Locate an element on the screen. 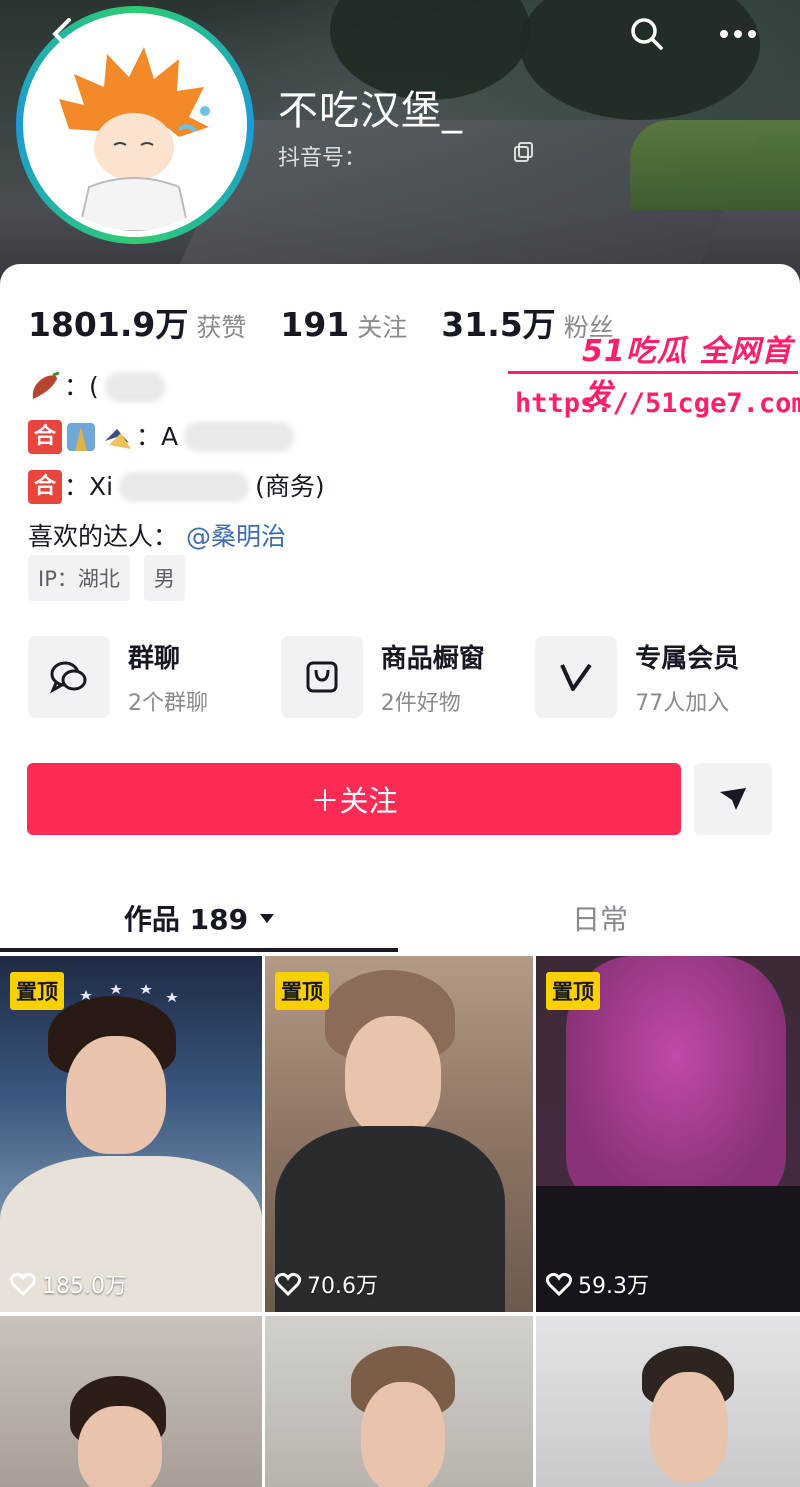 This screenshot has height=1487, width=800. tab-works: 作品 189 is located at coordinates (200, 918).